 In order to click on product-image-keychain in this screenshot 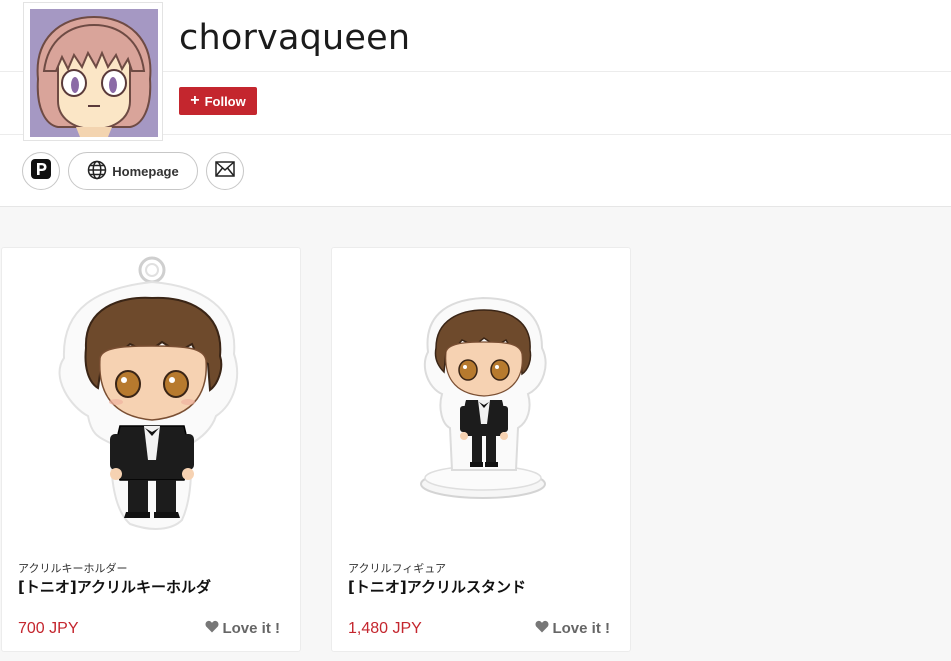, I will do `click(151, 397)`.